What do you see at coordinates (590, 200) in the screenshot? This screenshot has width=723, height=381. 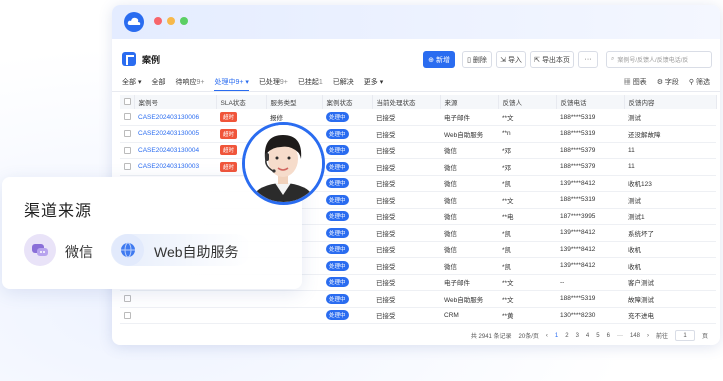 I see `table-cell: 188****5319` at bounding box center [590, 200].